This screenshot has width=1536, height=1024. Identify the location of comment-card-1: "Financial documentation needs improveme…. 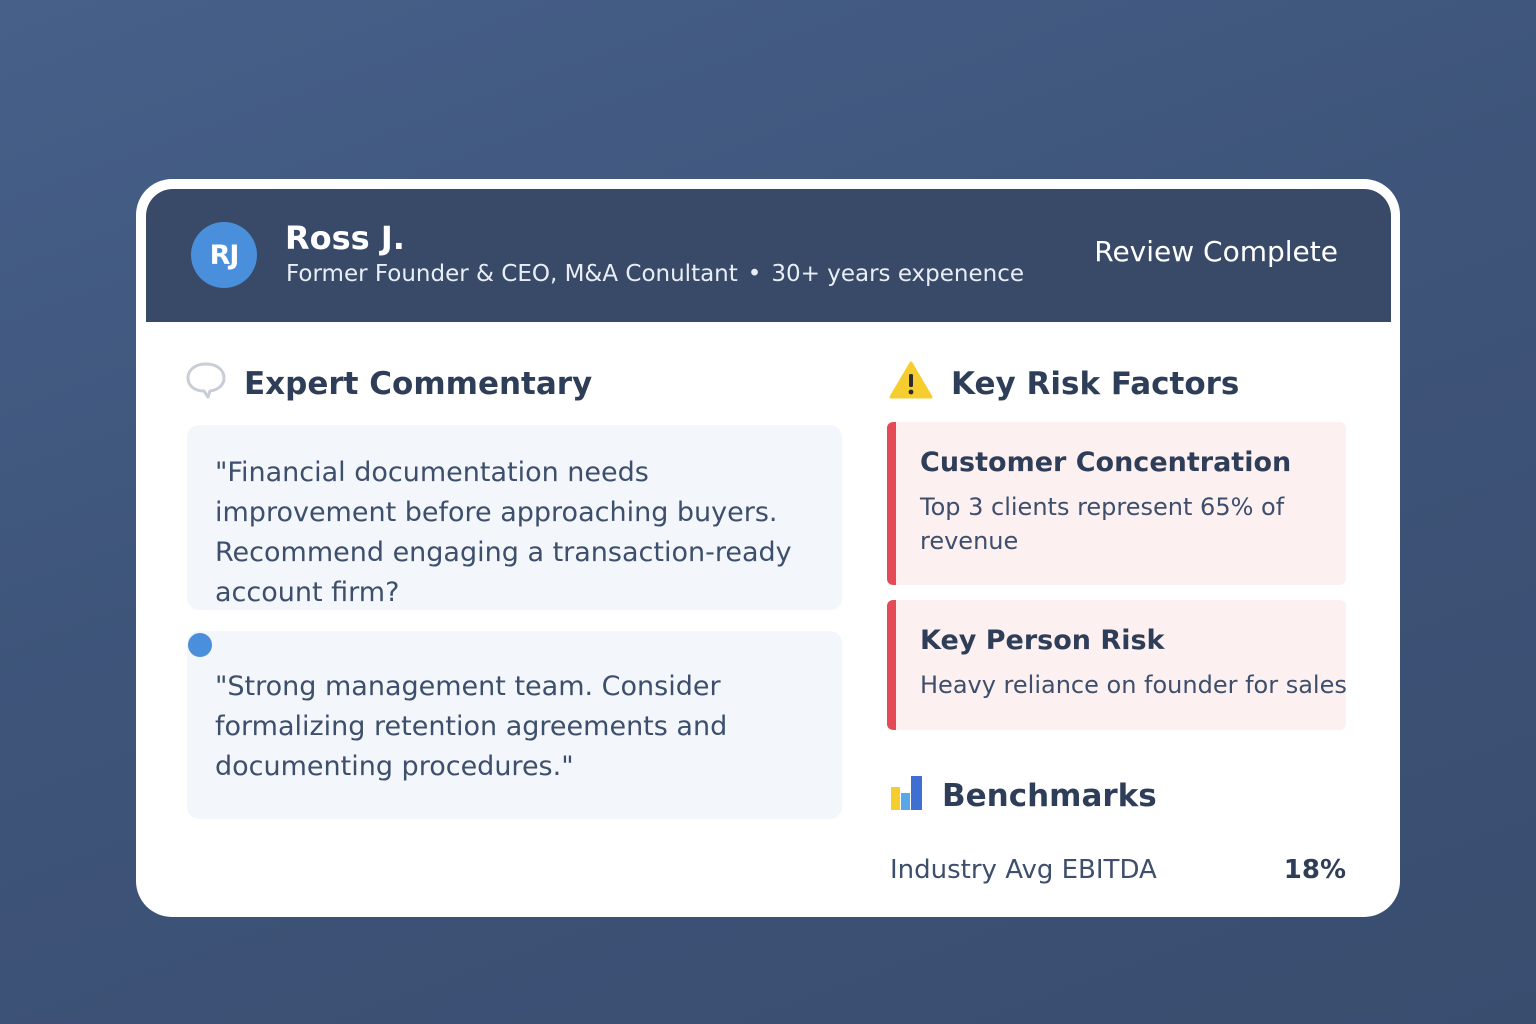
(514, 517).